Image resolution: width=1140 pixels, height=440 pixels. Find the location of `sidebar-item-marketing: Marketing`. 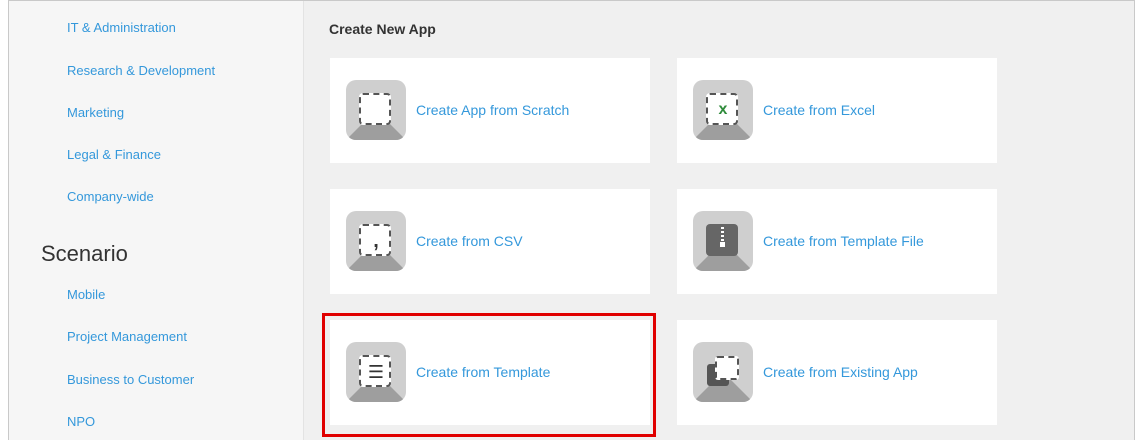

sidebar-item-marketing: Marketing is located at coordinates (95, 112).